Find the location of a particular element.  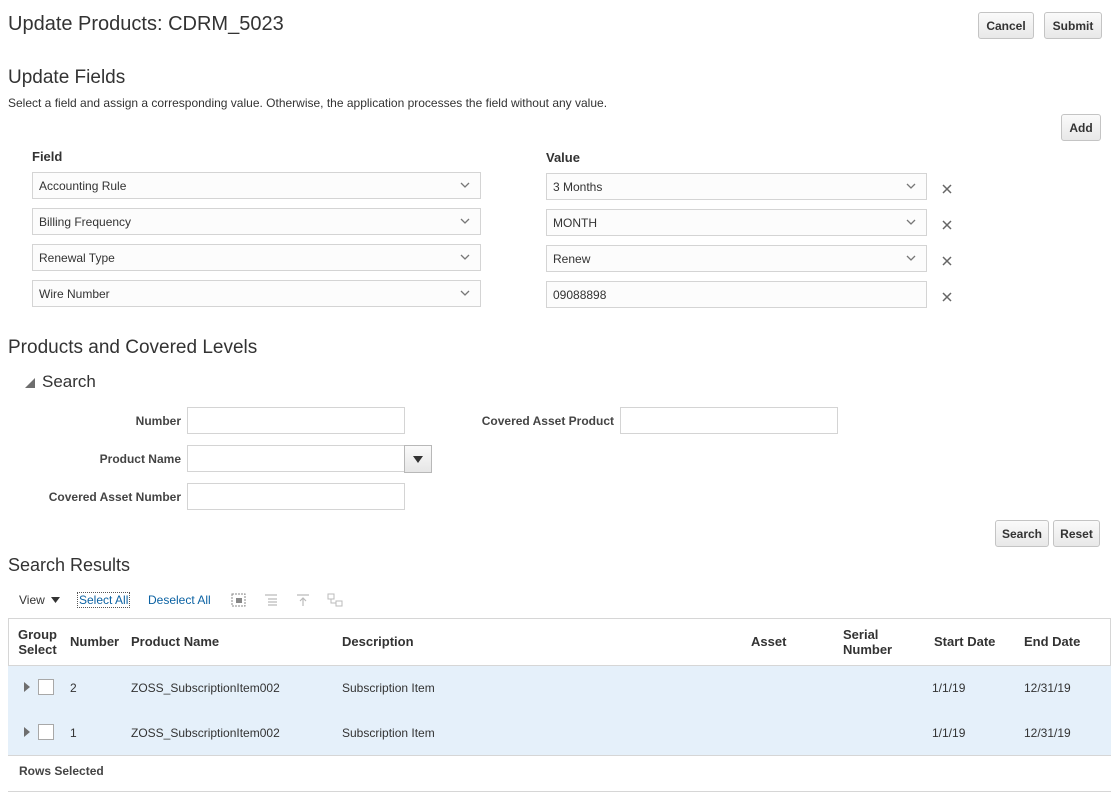

covered-asset-number-label: Covered Asset Number is located at coordinates (114, 497).